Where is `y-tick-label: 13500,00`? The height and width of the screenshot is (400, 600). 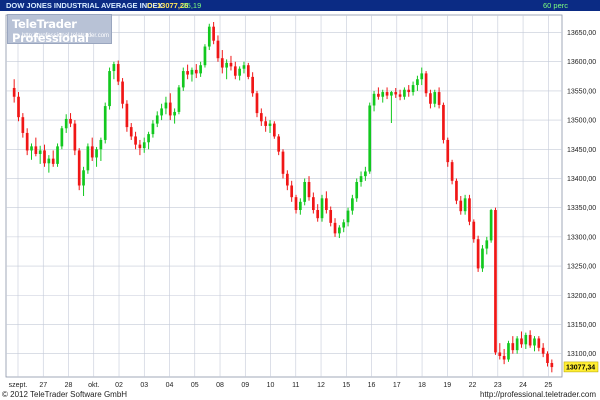
y-tick-label: 13500,00 is located at coordinates (581, 121).